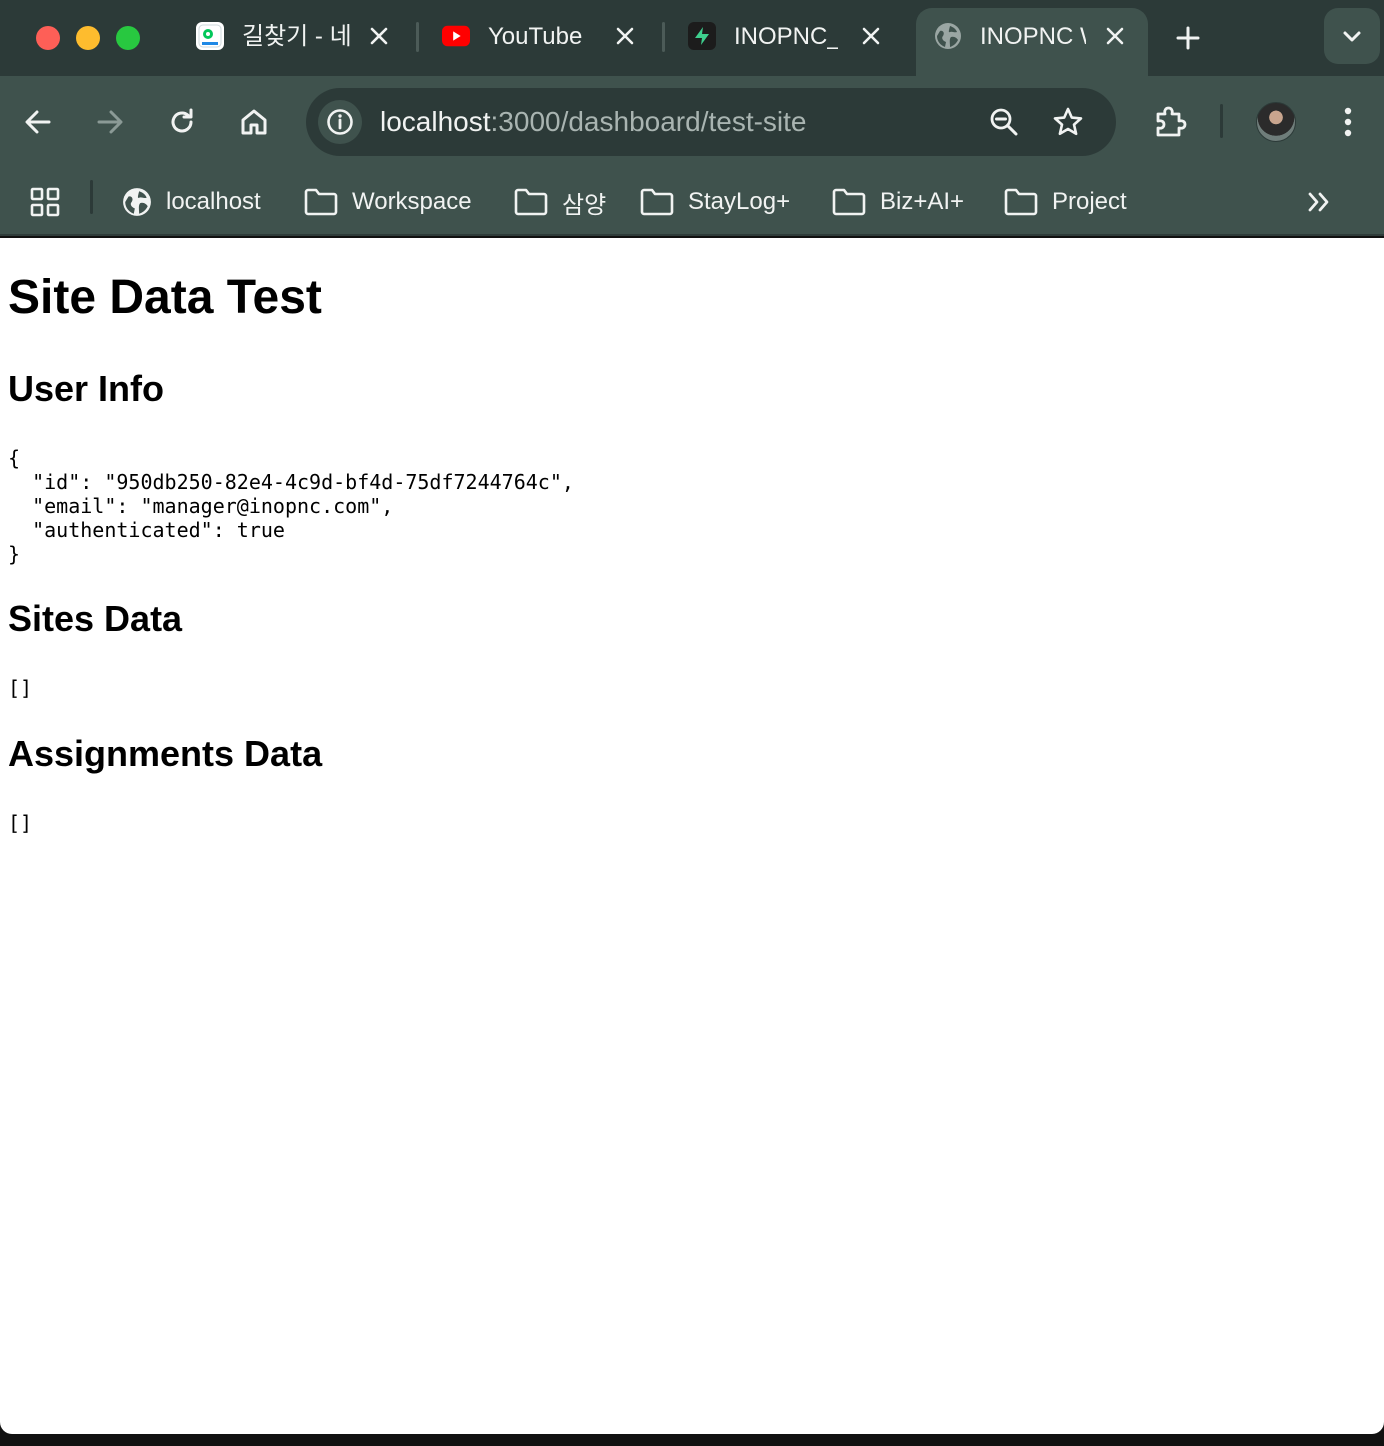  Describe the element at coordinates (584, 205) in the screenshot. I see `bookmark-label: 삼양` at that location.